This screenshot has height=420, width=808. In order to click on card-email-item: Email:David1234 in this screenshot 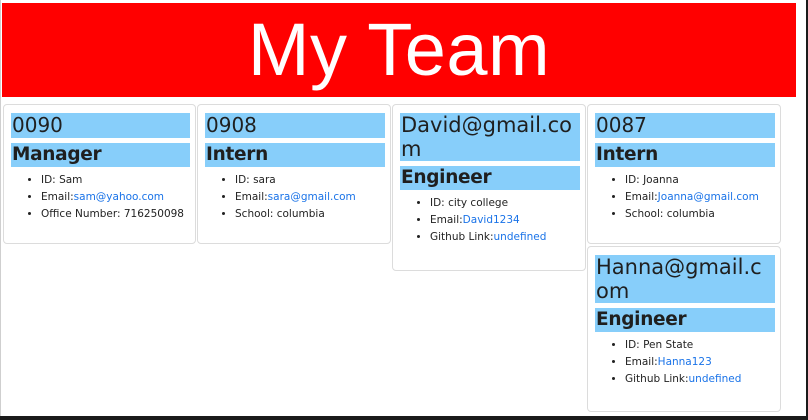, I will do `click(505, 220)`.